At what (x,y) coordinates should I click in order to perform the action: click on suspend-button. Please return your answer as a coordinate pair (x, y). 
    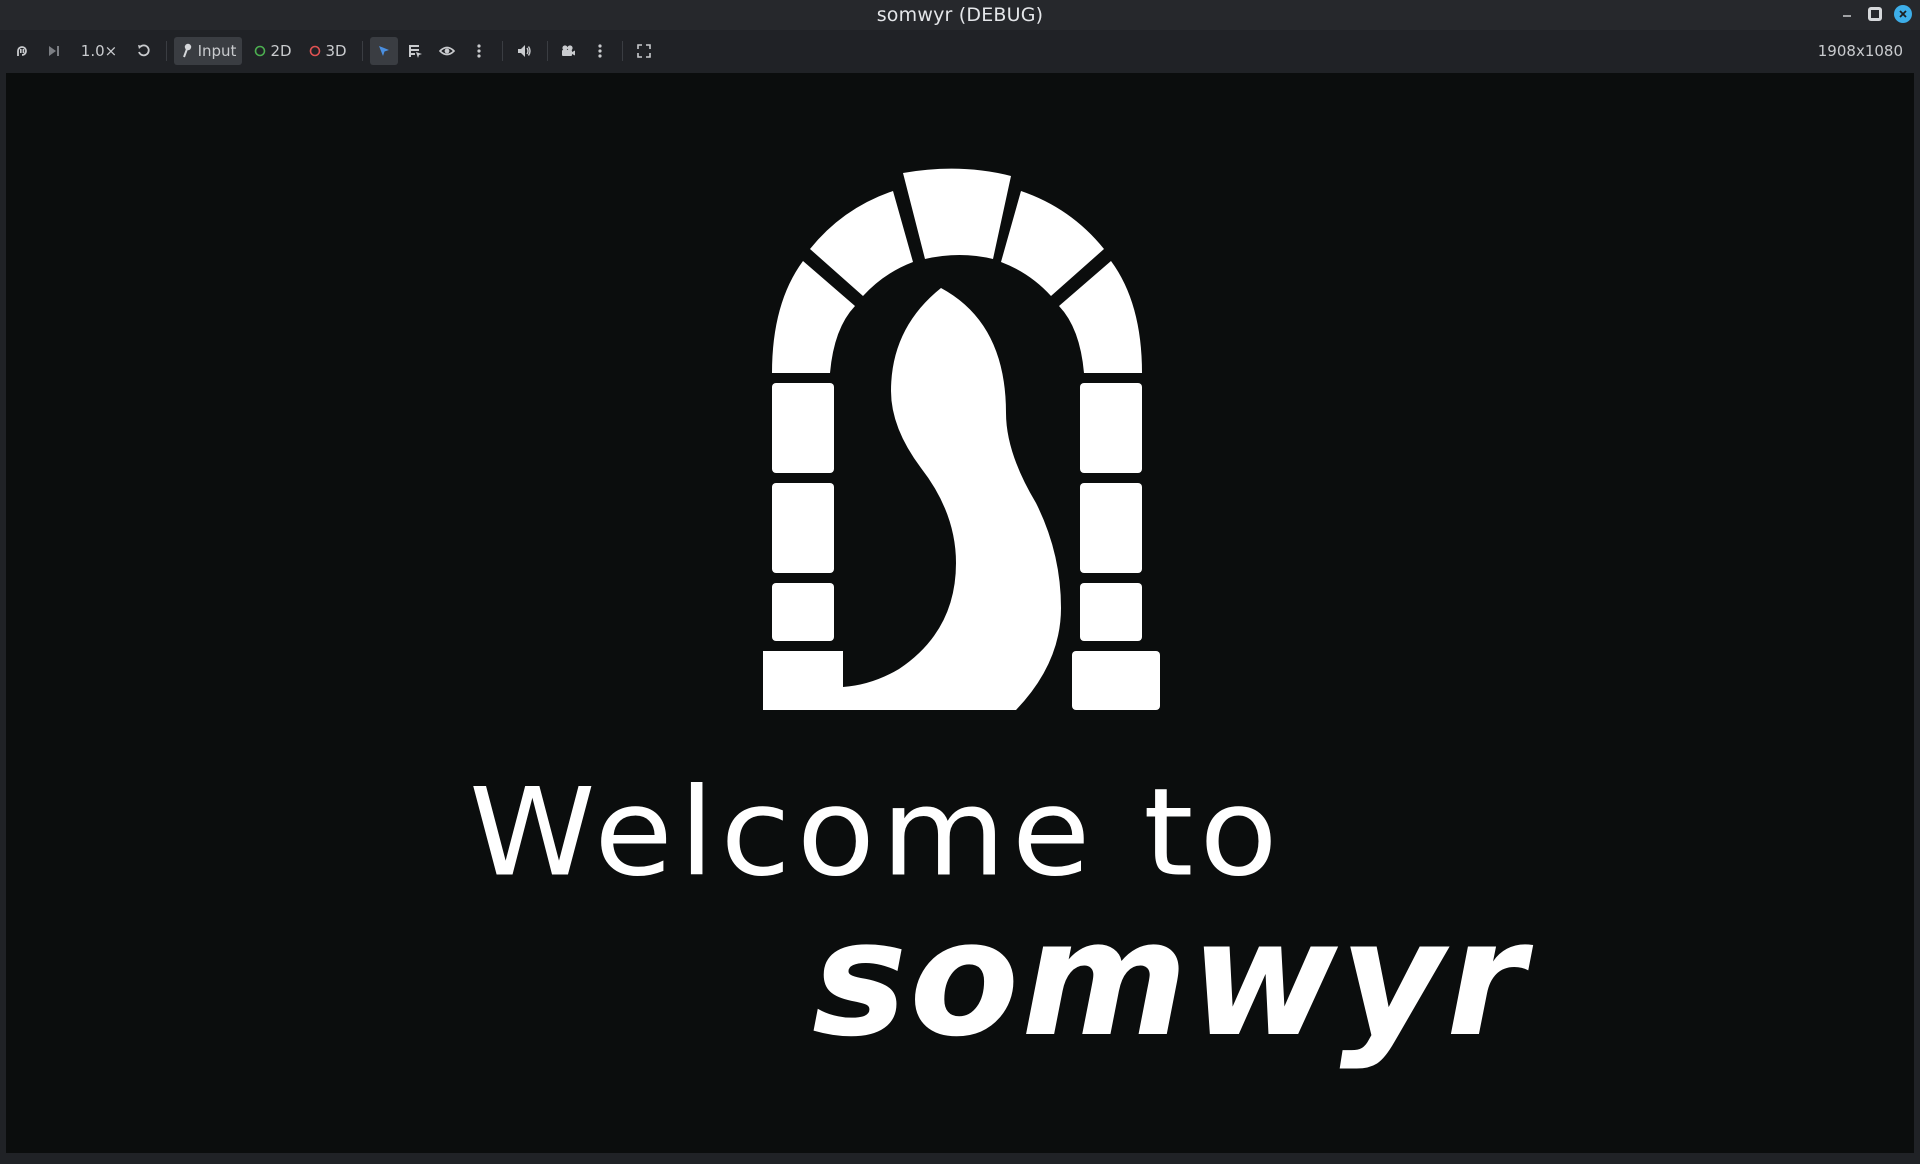
    Looking at the image, I should click on (22, 51).